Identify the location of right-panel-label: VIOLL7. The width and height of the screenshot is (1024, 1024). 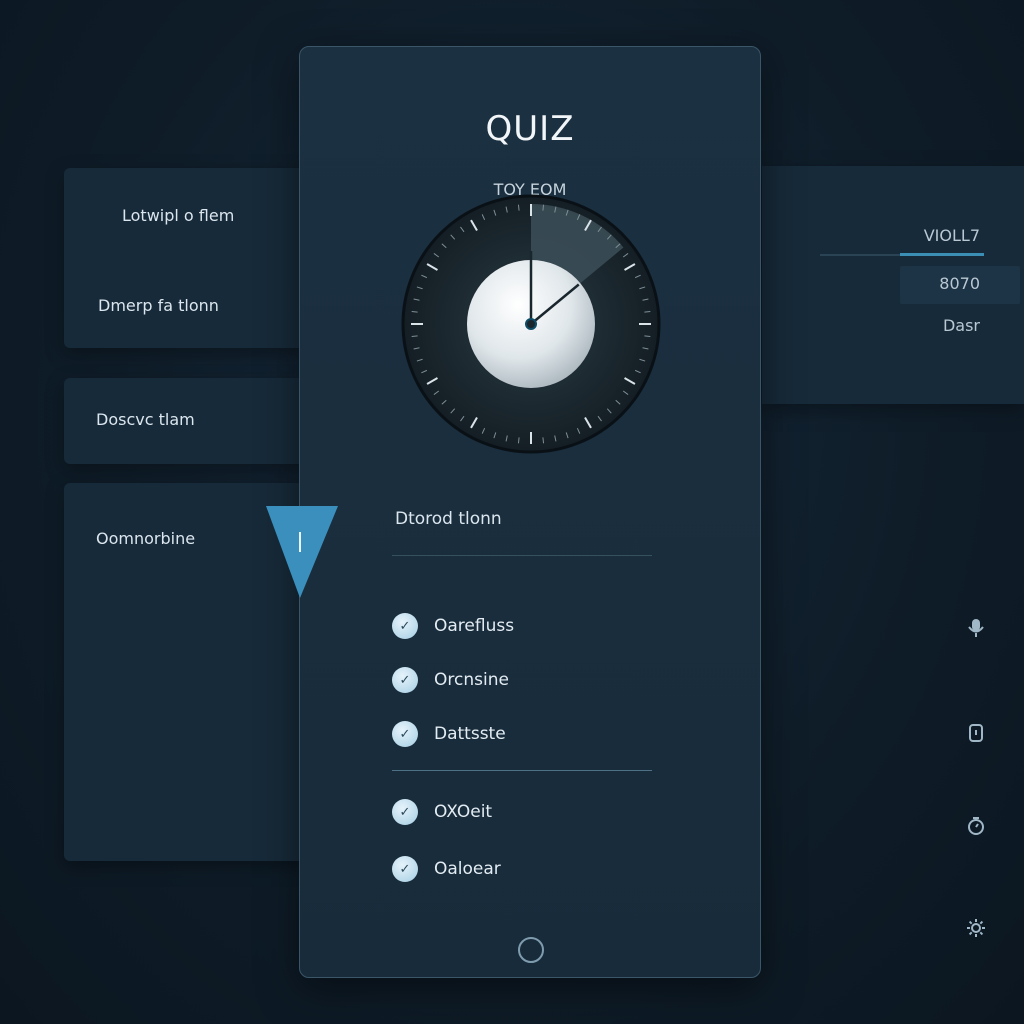
(951, 235).